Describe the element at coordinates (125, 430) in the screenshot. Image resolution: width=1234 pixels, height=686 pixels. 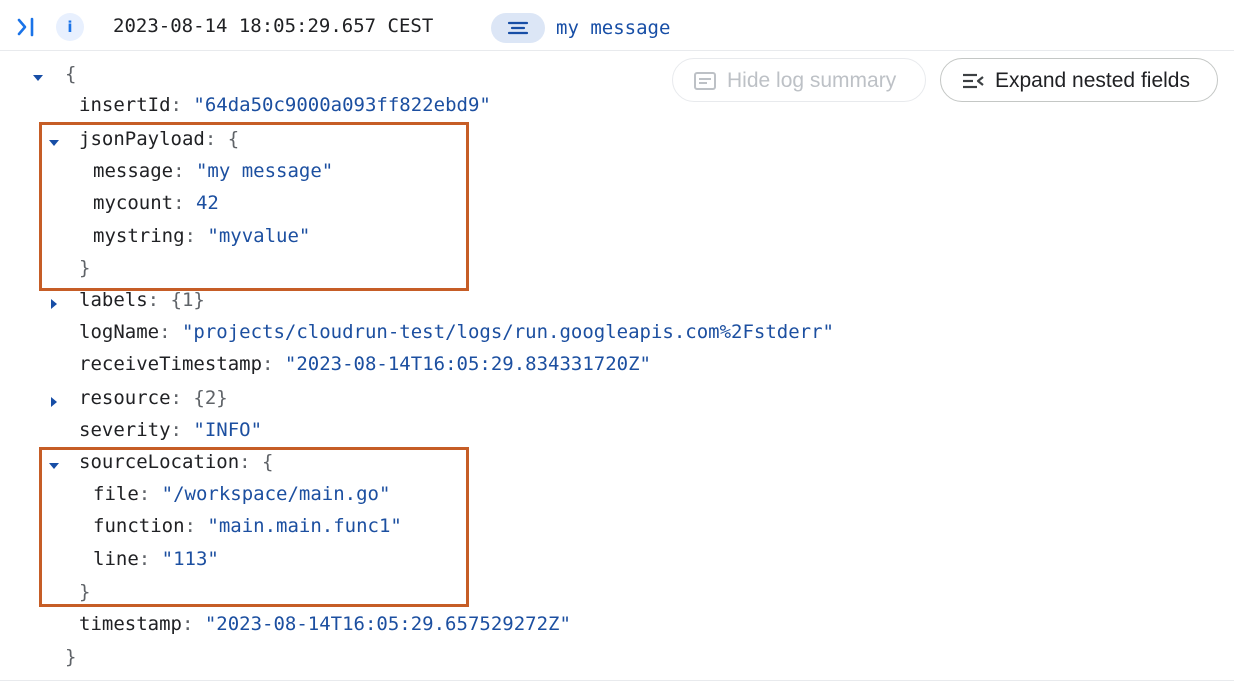
I see `field-key: severity` at that location.